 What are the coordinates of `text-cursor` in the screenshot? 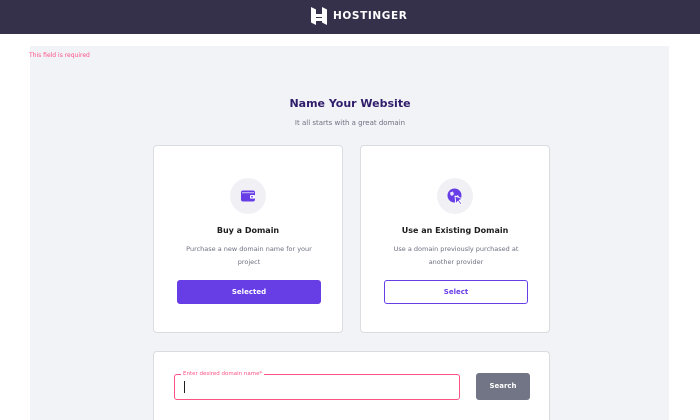 It's located at (184, 387).